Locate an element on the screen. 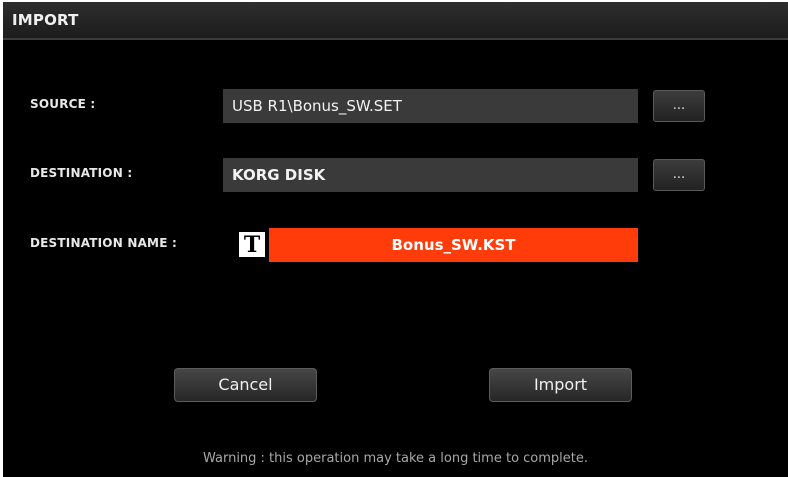 This screenshot has width=788, height=477. source-label: SOURCE : is located at coordinates (63, 104).